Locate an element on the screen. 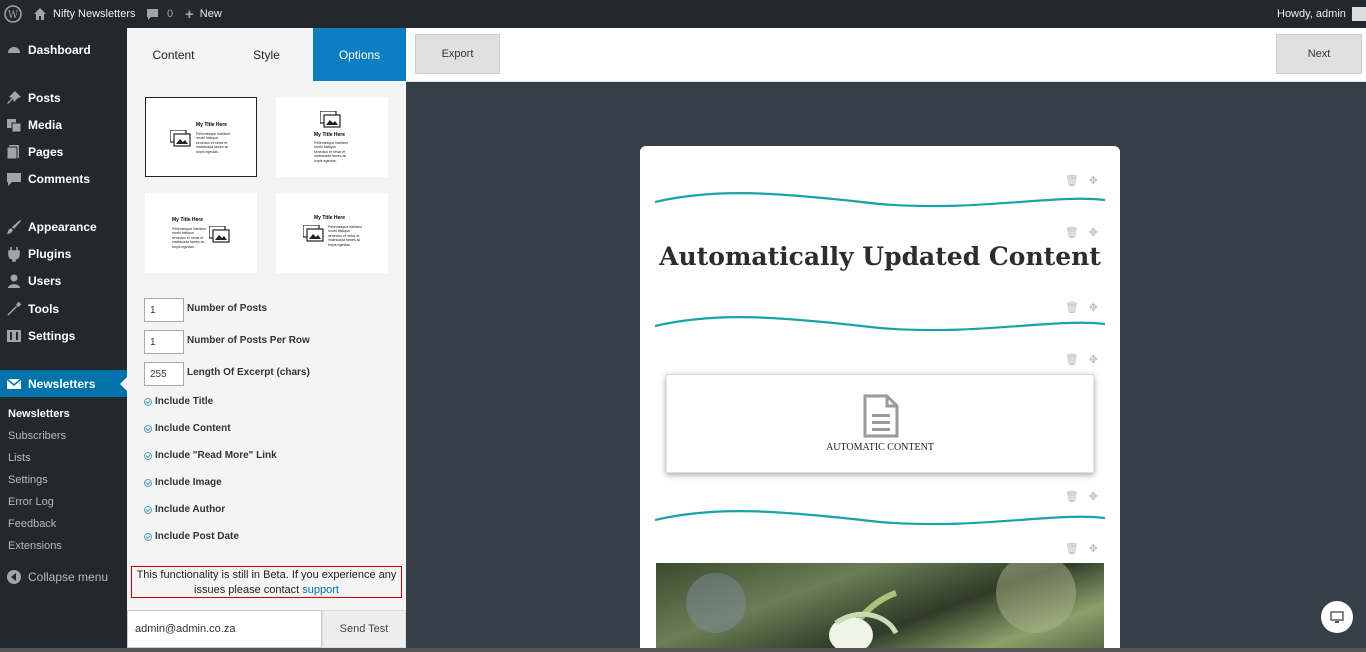 The height and width of the screenshot is (652, 1366). next-button: Next is located at coordinates (1319, 54).